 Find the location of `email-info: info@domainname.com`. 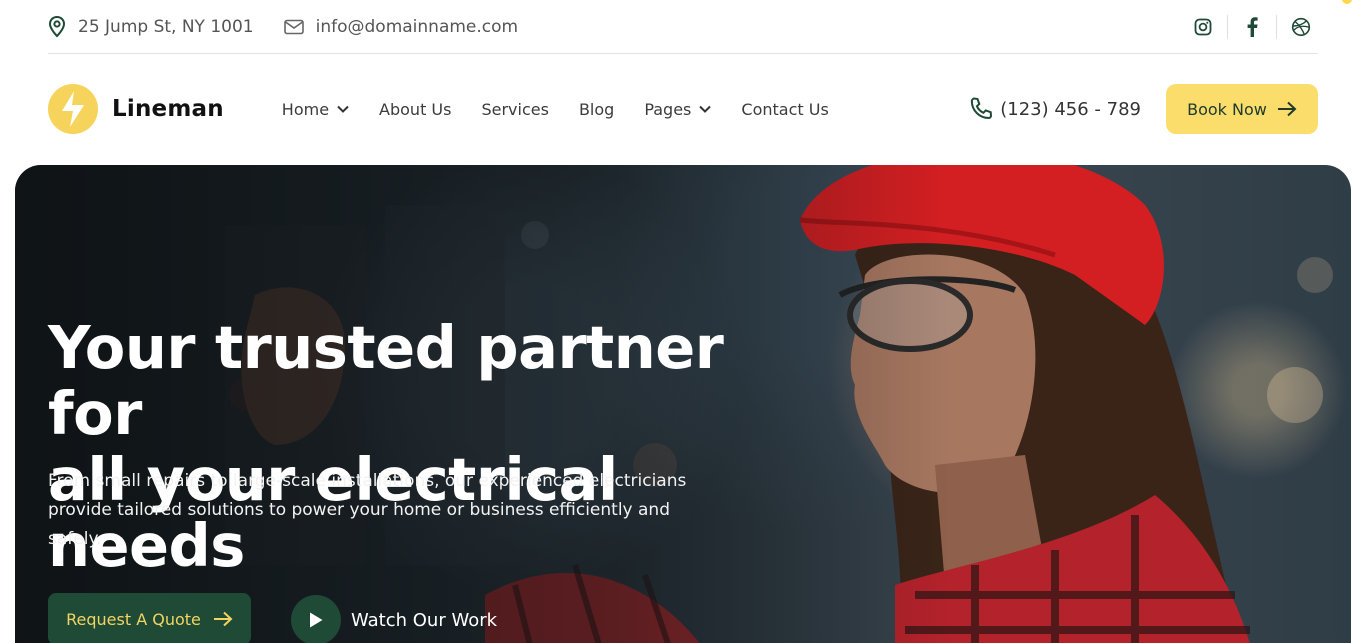

email-info: info@domainname.com is located at coordinates (400, 27).